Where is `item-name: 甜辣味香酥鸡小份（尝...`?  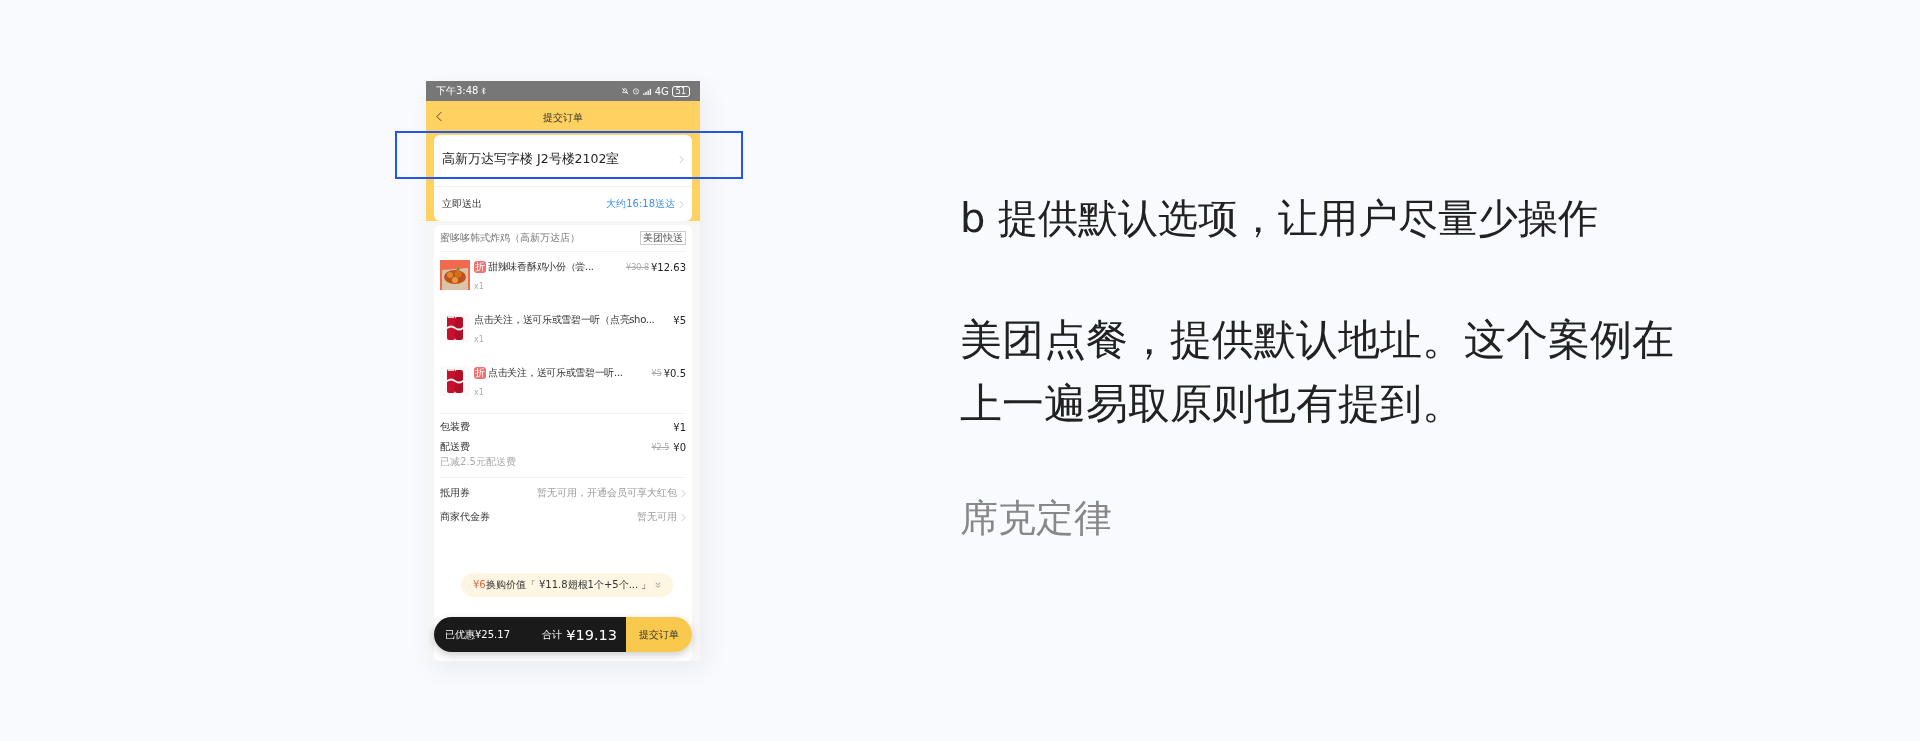
item-name: 甜辣味香酥鸡小份（尝... is located at coordinates (541, 267).